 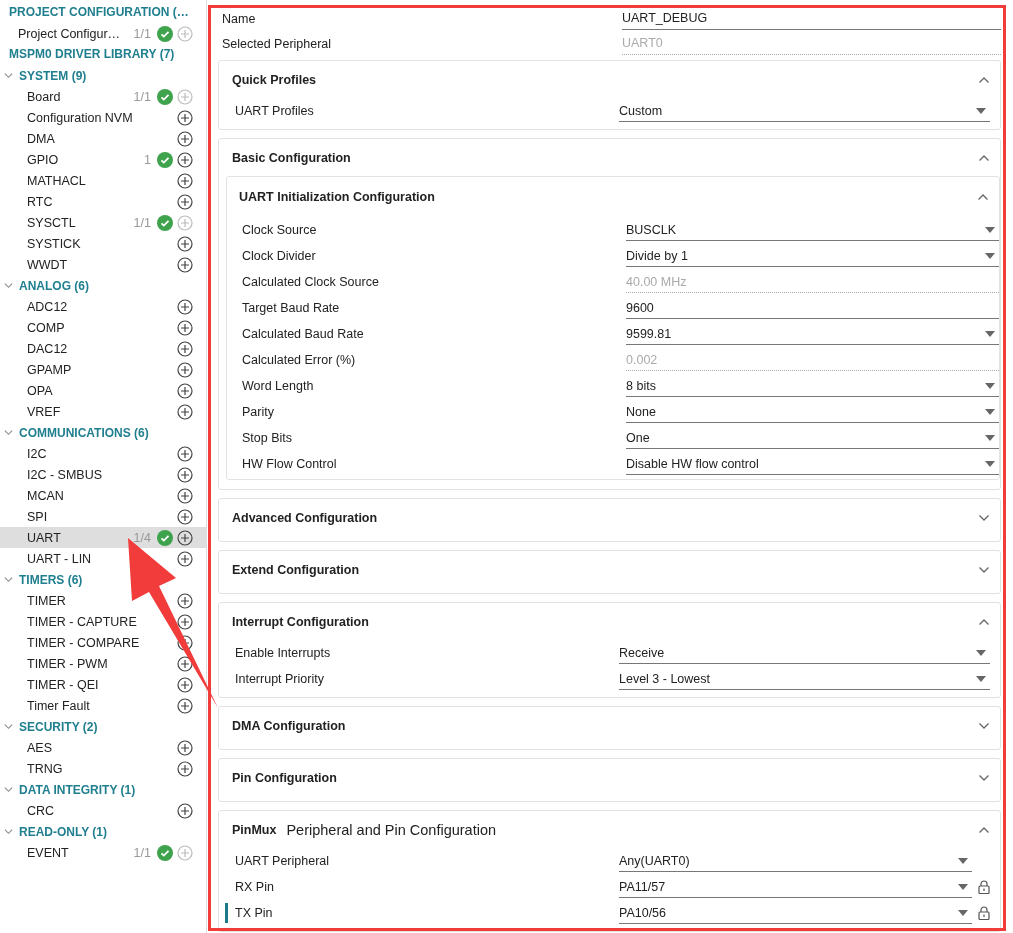 What do you see at coordinates (103, 390) in the screenshot?
I see `module-item: OPA` at bounding box center [103, 390].